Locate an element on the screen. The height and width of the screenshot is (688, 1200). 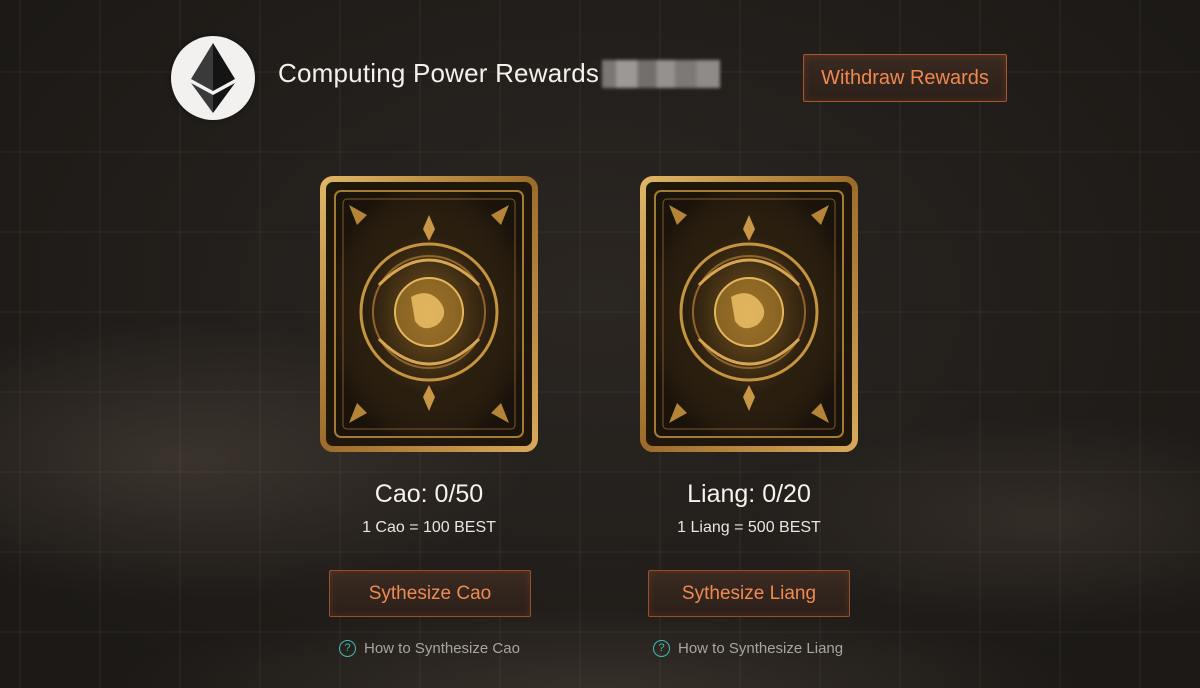
synthesize-cao-button: Sythesize Cao is located at coordinates (430, 593).